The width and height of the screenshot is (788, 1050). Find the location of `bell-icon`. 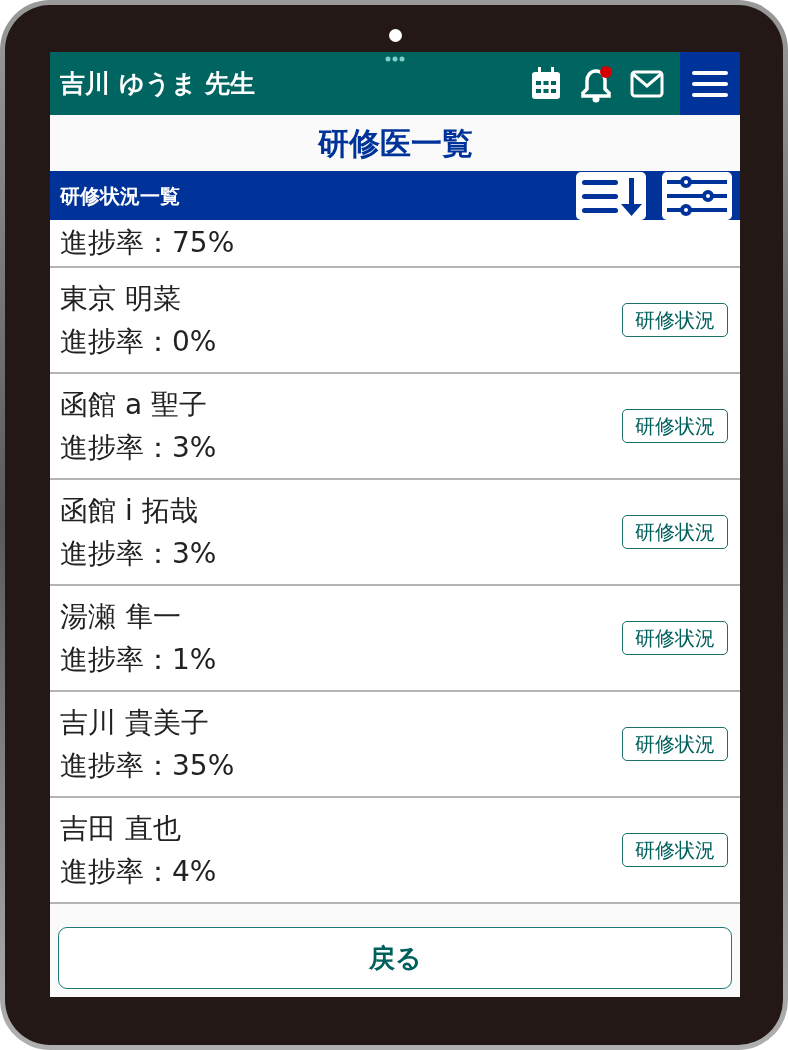

bell-icon is located at coordinates (596, 83).